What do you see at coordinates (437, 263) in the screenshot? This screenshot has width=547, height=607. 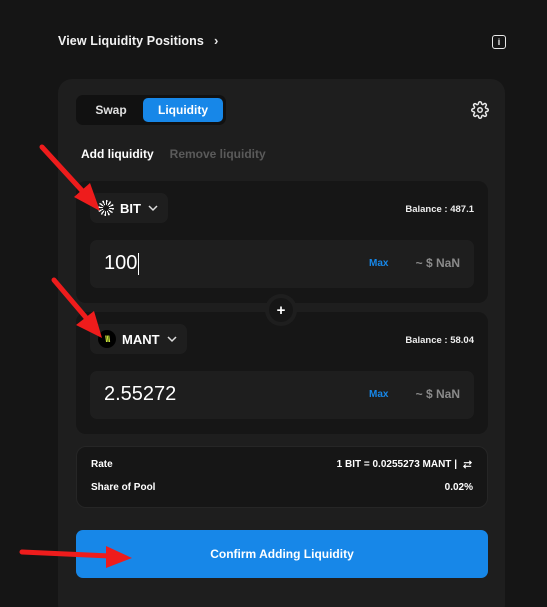 I see `token-a-usd-value: ~ $ NaN` at bounding box center [437, 263].